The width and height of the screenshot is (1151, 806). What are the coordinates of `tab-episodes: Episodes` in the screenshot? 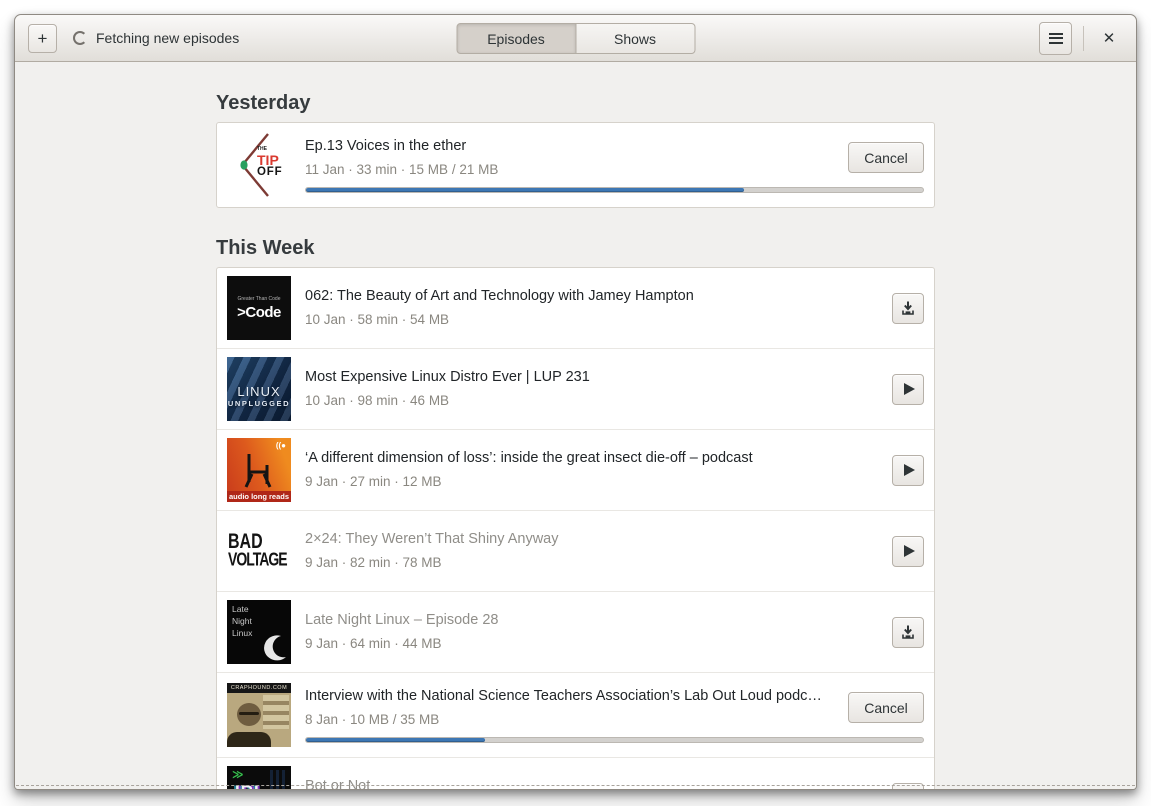 It's located at (516, 38).